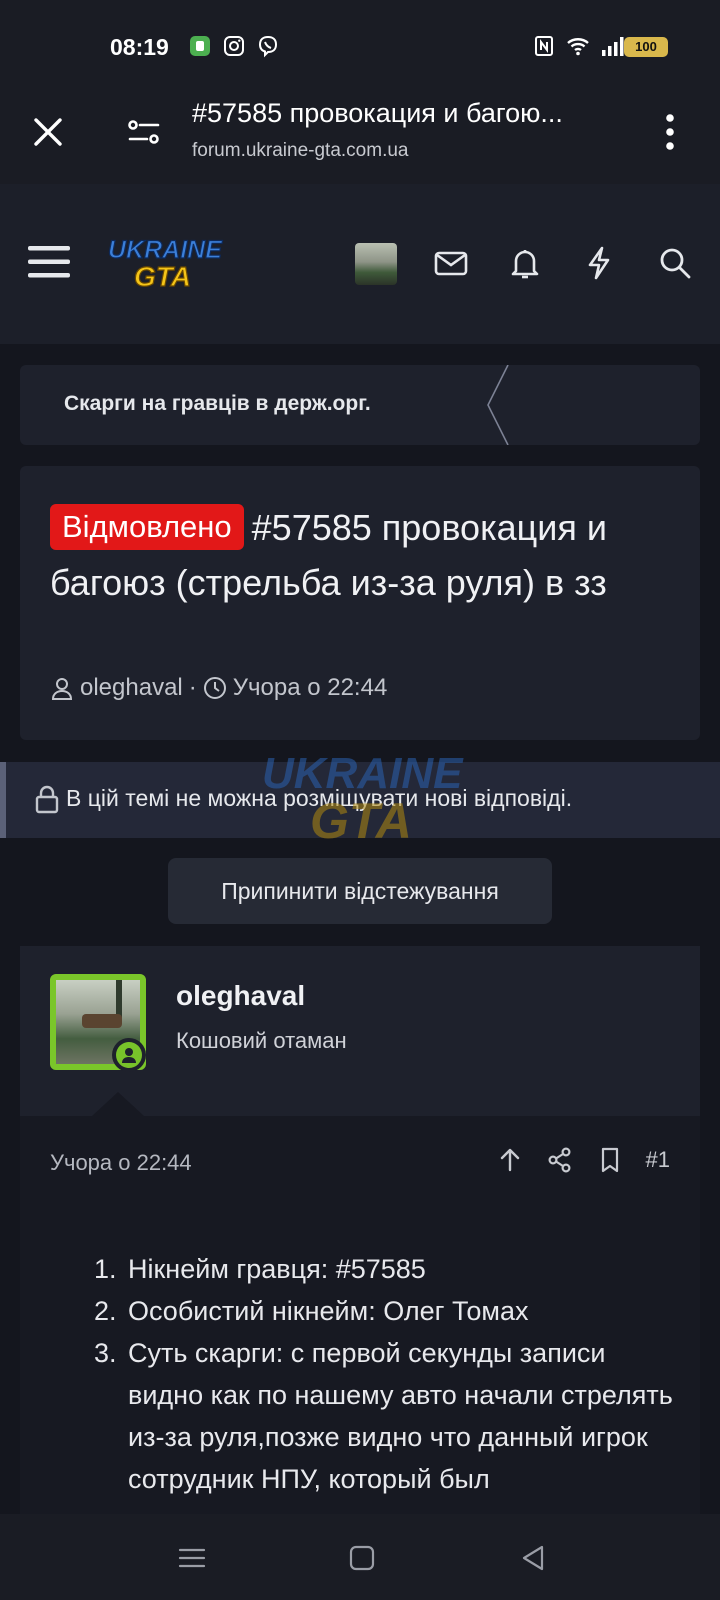 The height and width of the screenshot is (1600, 720). I want to click on user-avatar, so click(376, 264).